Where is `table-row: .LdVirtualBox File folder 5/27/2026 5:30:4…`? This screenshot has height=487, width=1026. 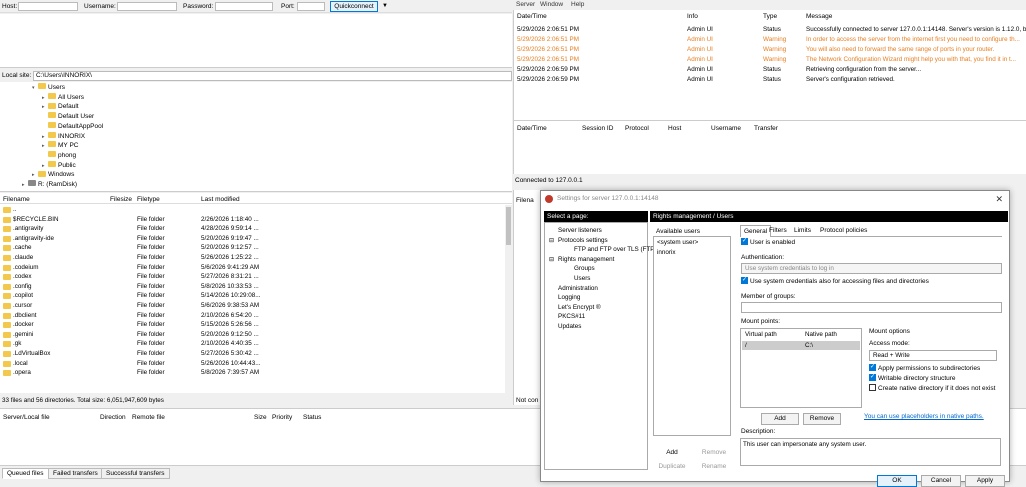
table-row: .LdVirtualBox File folder 5/27/2026 5:30:4… is located at coordinates (252, 354).